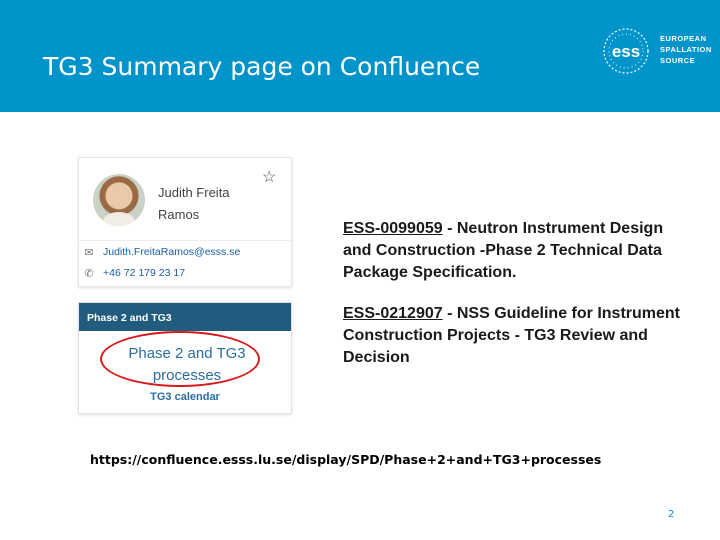  Describe the element at coordinates (171, 252) in the screenshot. I see `profile-email: Judith.FreitaRamos@esss.se` at that location.